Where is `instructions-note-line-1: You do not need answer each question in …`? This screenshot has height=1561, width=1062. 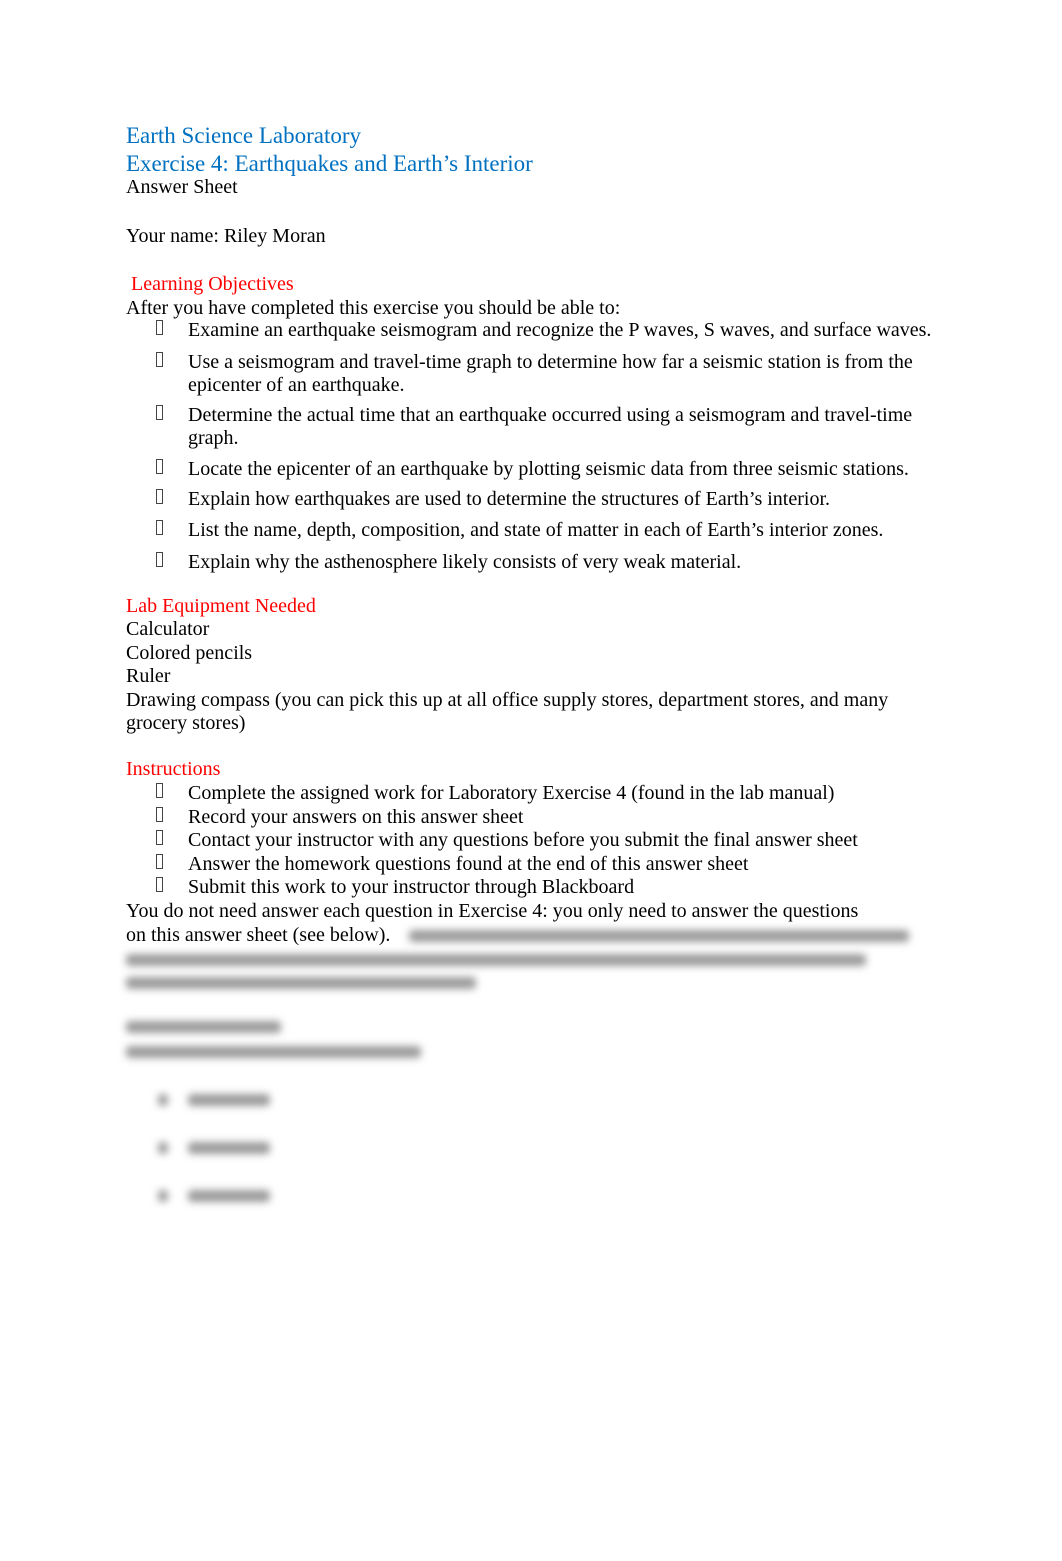
instructions-note-line-1: You do not need answer each question in … is located at coordinates (492, 910).